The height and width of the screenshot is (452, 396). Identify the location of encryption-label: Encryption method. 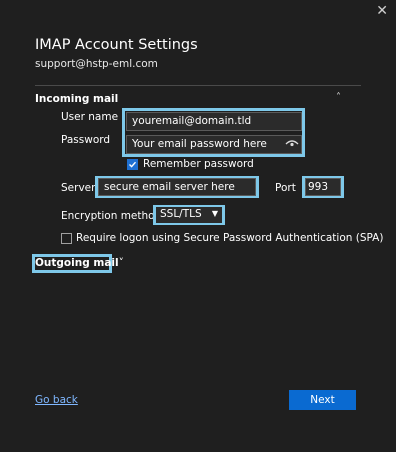
(111, 216).